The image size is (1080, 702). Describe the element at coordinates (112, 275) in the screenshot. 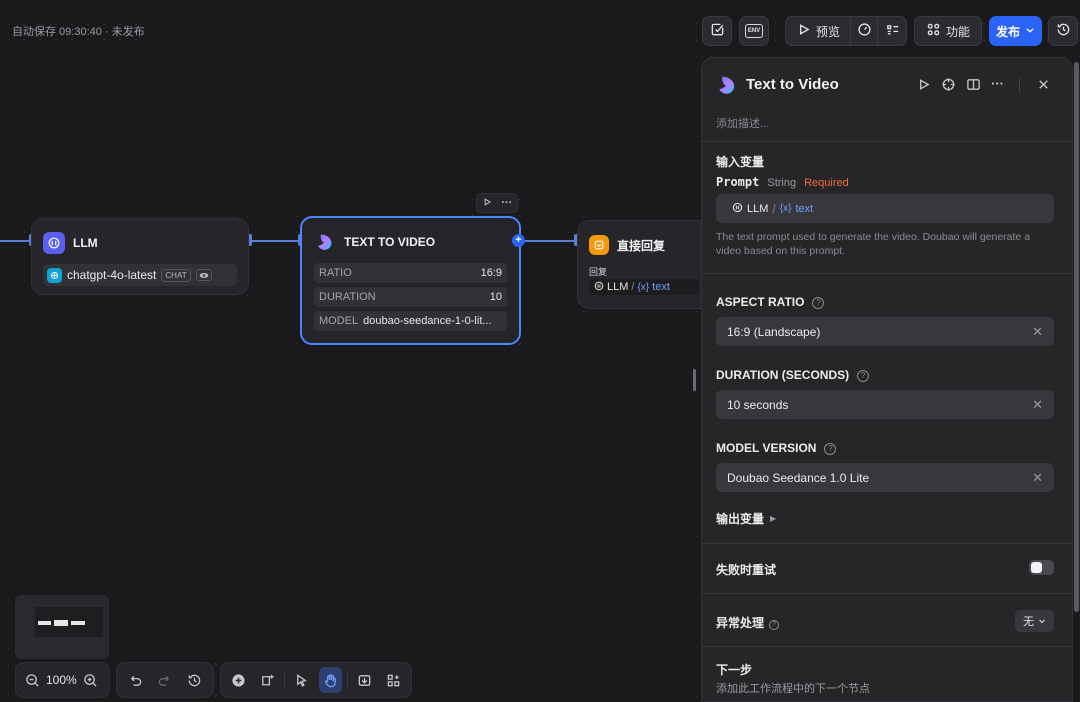

I see `llm-model-name: chatgpt-4o-latest` at that location.